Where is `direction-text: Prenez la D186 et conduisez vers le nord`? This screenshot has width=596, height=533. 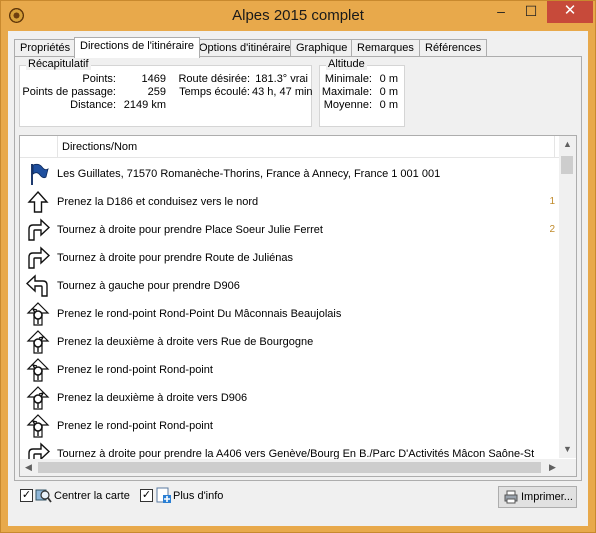
direction-text: Prenez la D186 et conduisez vers le nord is located at coordinates (158, 202).